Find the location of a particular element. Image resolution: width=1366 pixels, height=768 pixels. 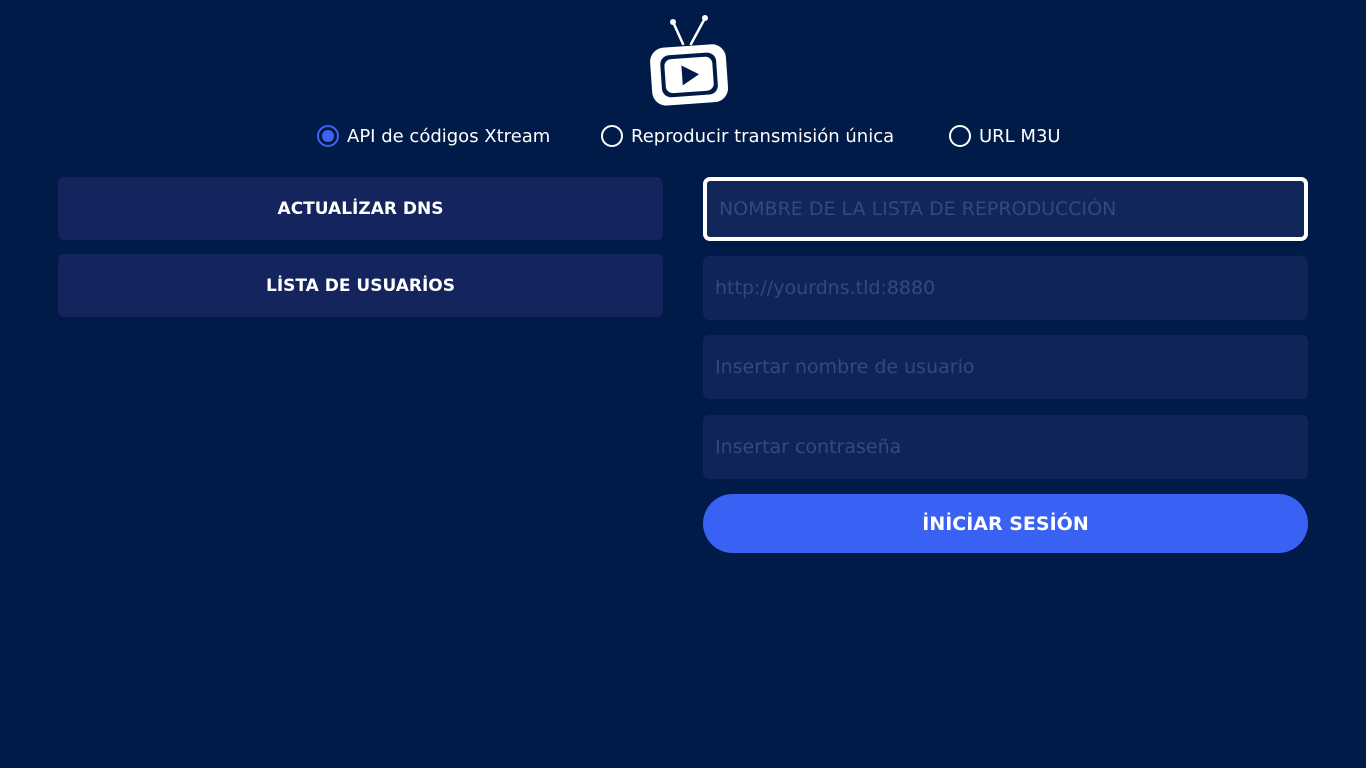

radio-label: API de códigos Xtream is located at coordinates (449, 136).